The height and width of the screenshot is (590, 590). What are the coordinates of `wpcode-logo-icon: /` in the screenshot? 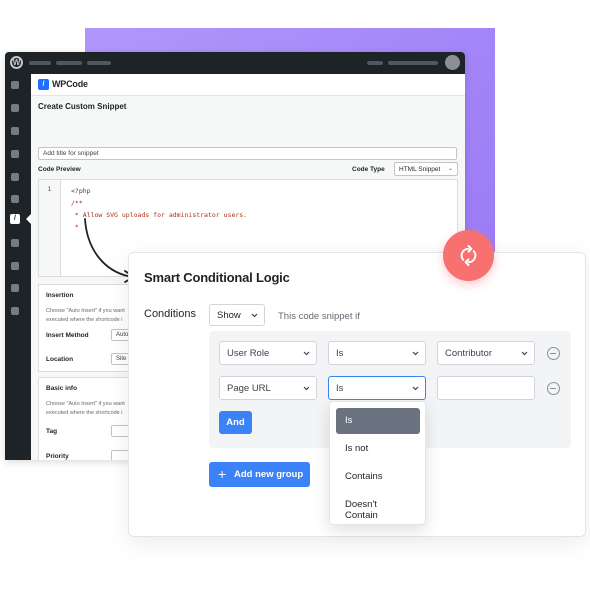 It's located at (43, 84).